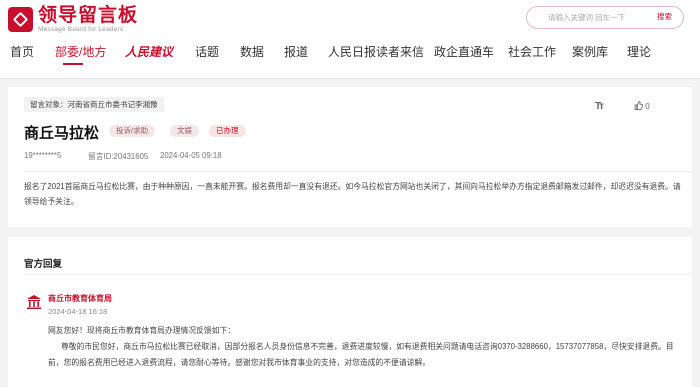 The image size is (700, 387). Describe the element at coordinates (78, 311) in the screenshot. I see `reply-date: 2024-04-18 16:18` at that location.